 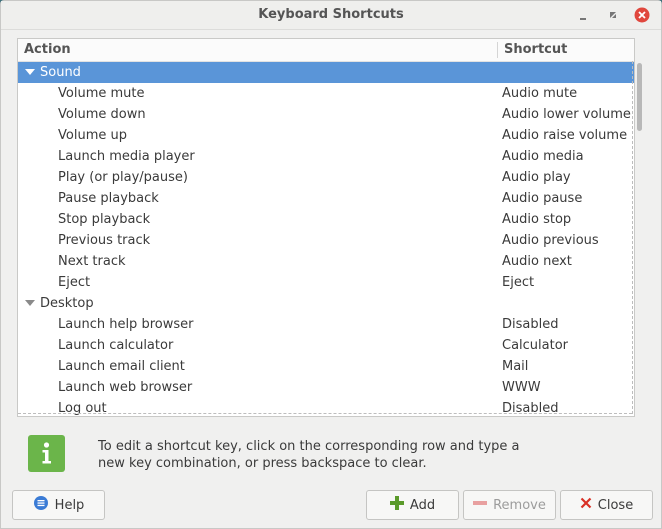 I want to click on shortcut-row: Log out Disabled, so click(x=326, y=407).